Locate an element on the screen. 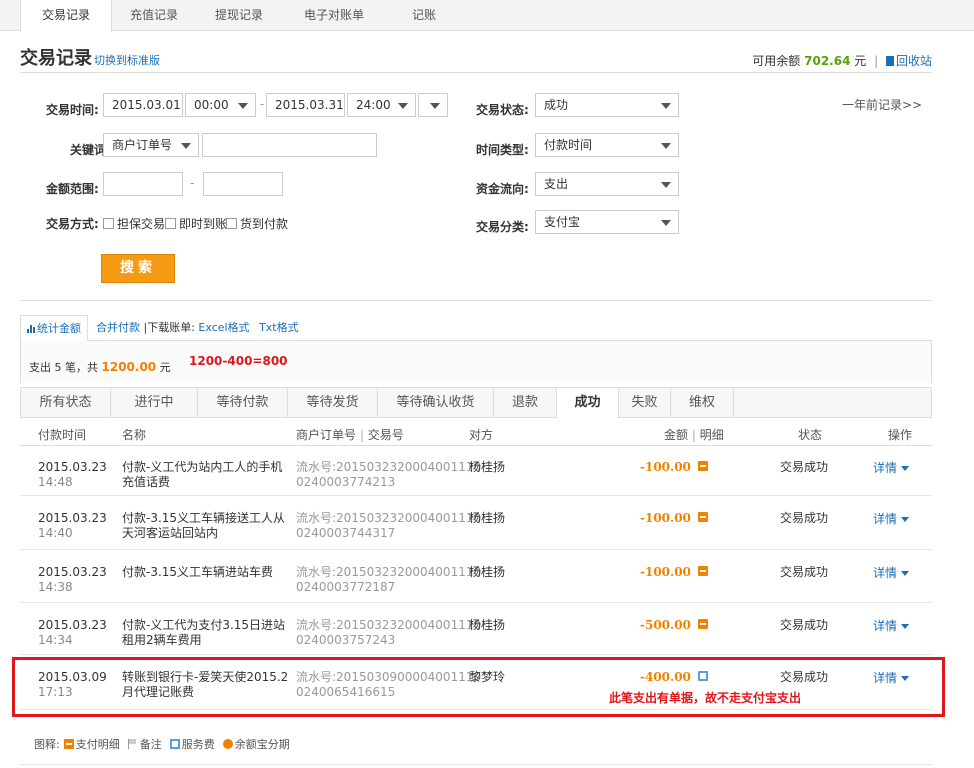 The width and height of the screenshot is (974, 768). row-name: 付款-义工代为站内工人的手机充值话费 is located at coordinates (202, 474).